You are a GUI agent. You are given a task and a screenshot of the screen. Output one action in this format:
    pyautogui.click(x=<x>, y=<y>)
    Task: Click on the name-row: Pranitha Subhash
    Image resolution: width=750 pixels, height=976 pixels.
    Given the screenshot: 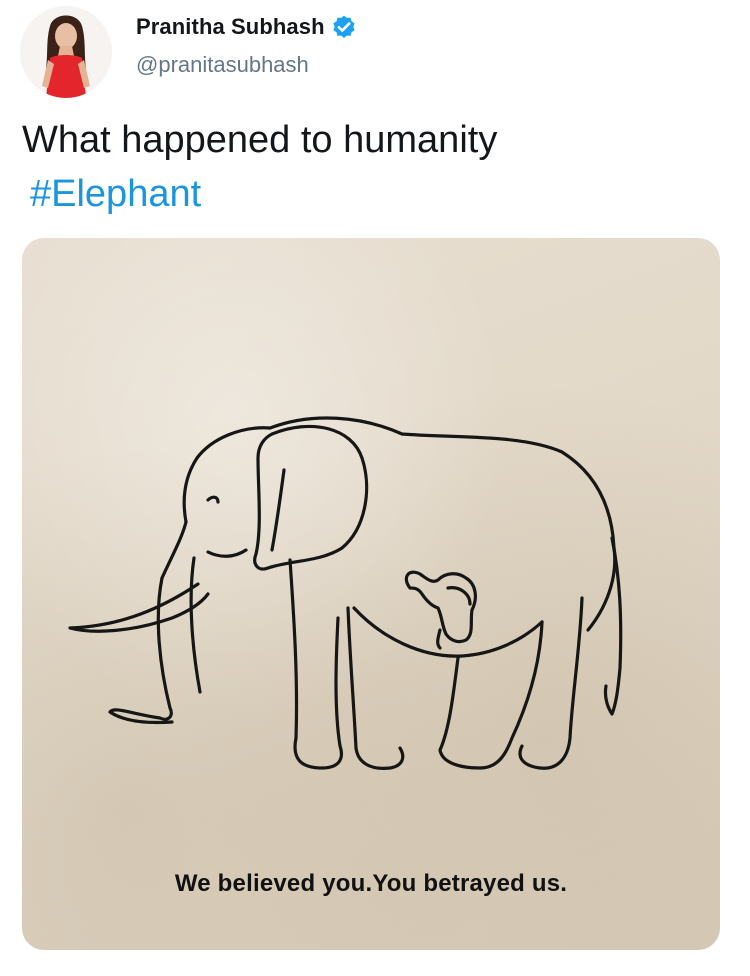 What is the action you would take?
    pyautogui.click(x=246, y=27)
    